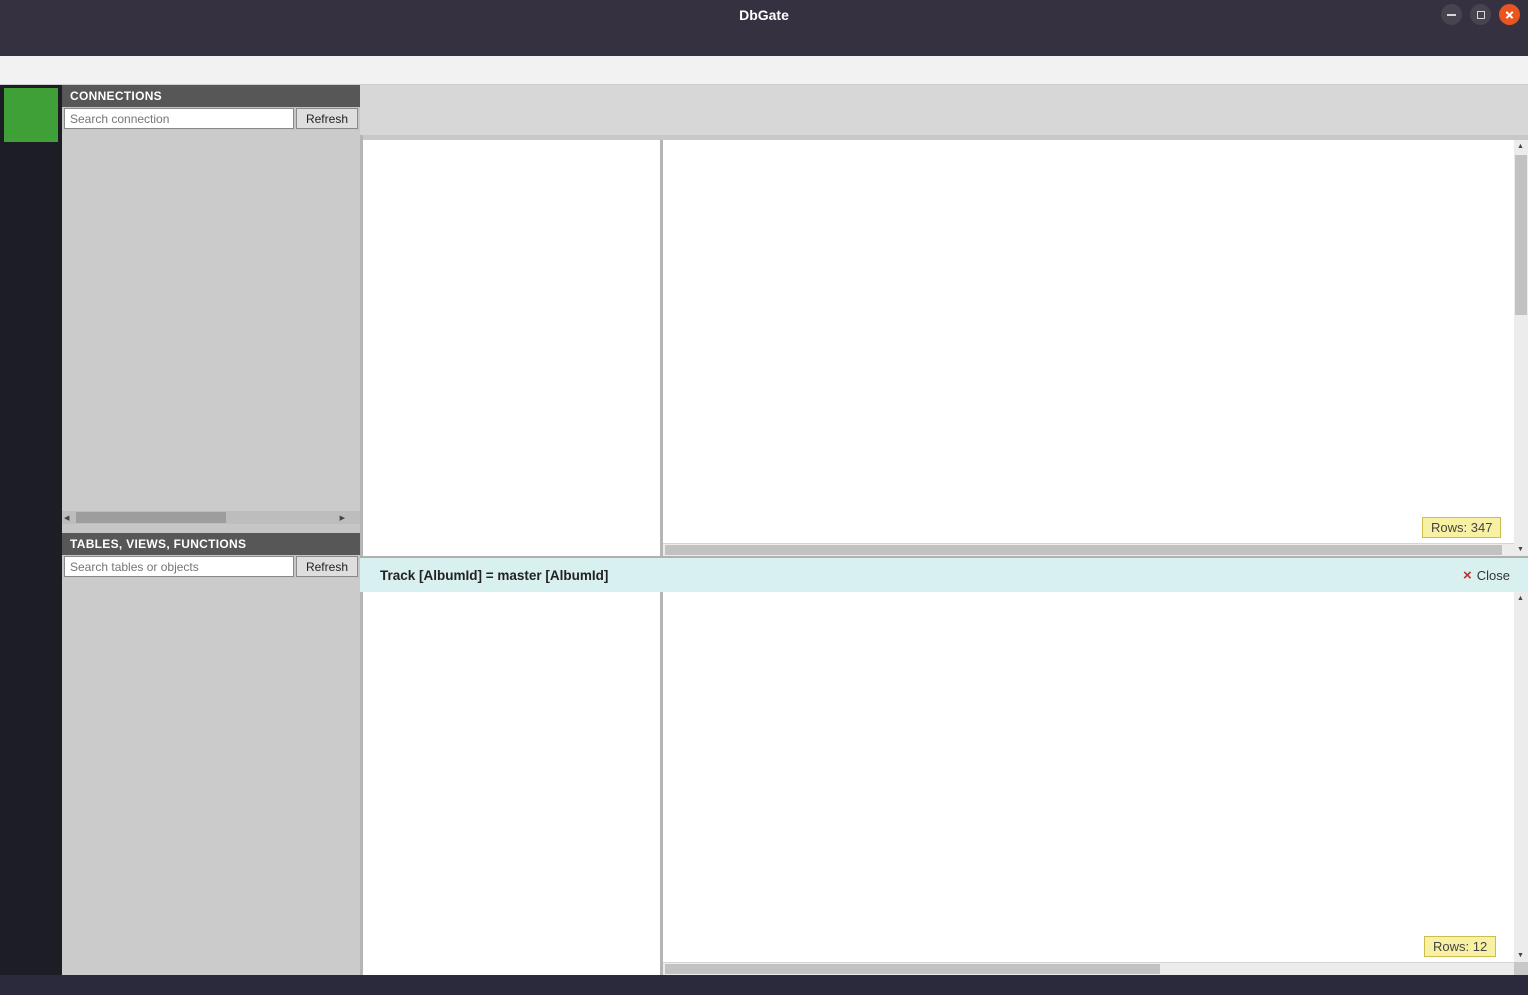 The width and height of the screenshot is (1528, 995). I want to click on connections-search-row: Refresh, so click(211, 118).